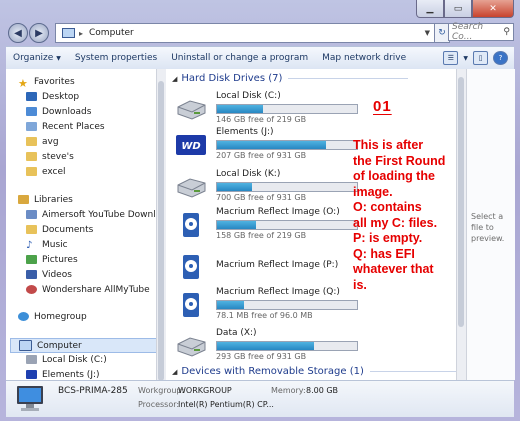 Image resolution: width=520 pixels, height=421 pixels. Describe the element at coordinates (373, 191) in the screenshot. I see `annotation-line: image.` at that location.